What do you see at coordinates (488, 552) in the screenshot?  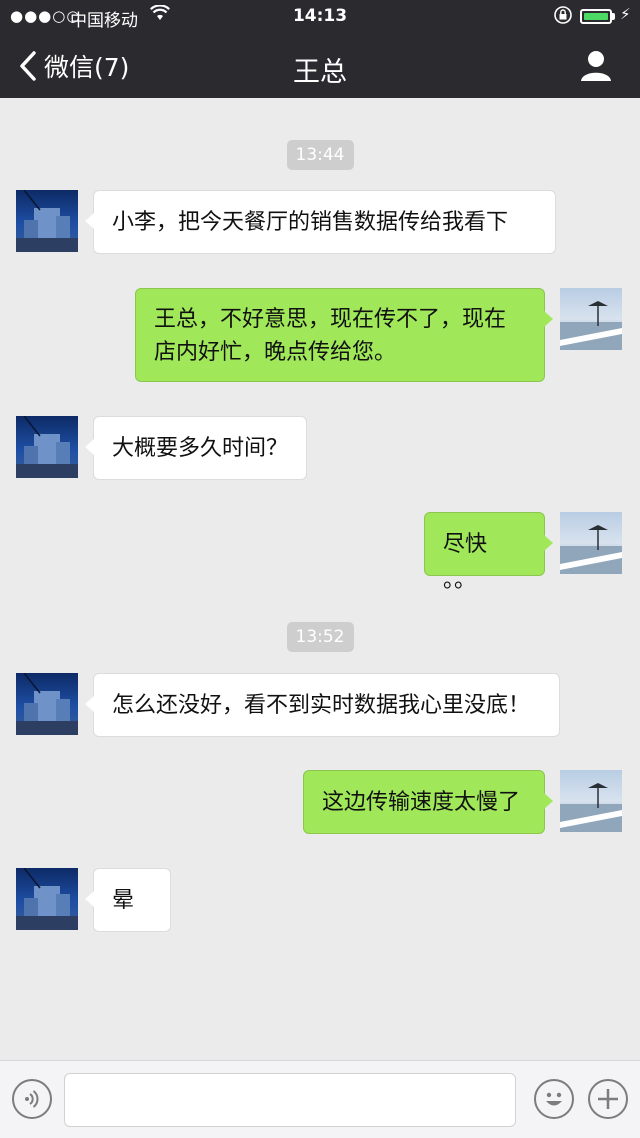 I see `message-bubble-outgoing: 尽快 。。` at bounding box center [488, 552].